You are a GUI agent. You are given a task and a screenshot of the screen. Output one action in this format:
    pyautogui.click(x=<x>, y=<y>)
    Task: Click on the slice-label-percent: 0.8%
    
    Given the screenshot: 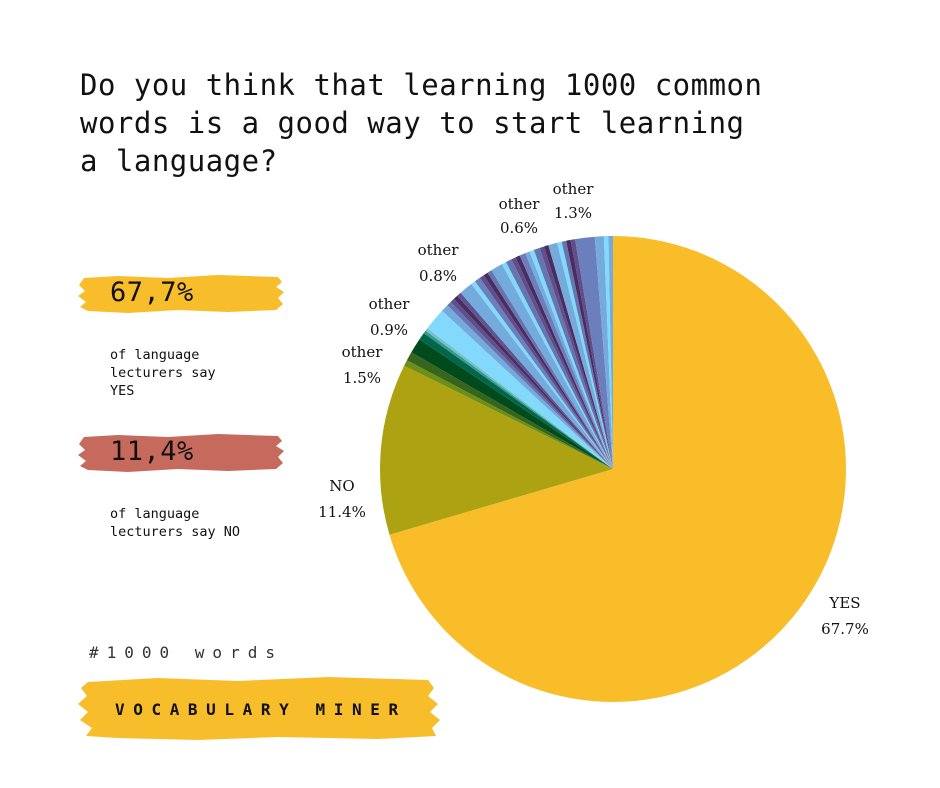 What is the action you would take?
    pyautogui.click(x=438, y=276)
    